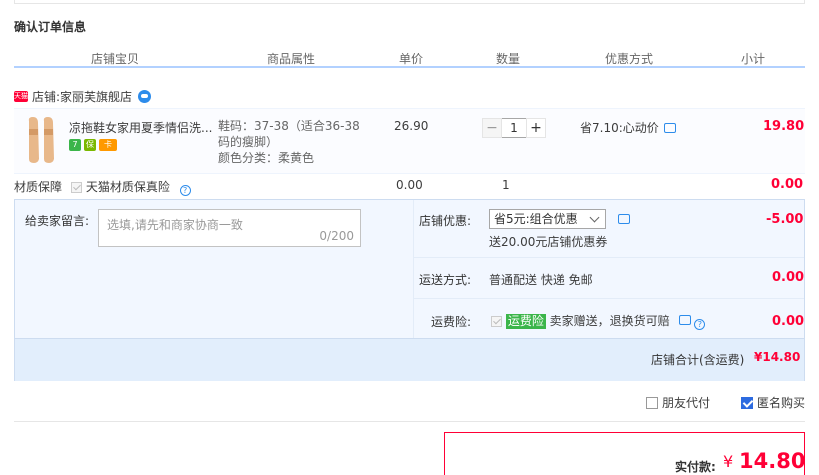 This screenshot has width=819, height=475. I want to click on message-char-count: 0/200, so click(336, 236).